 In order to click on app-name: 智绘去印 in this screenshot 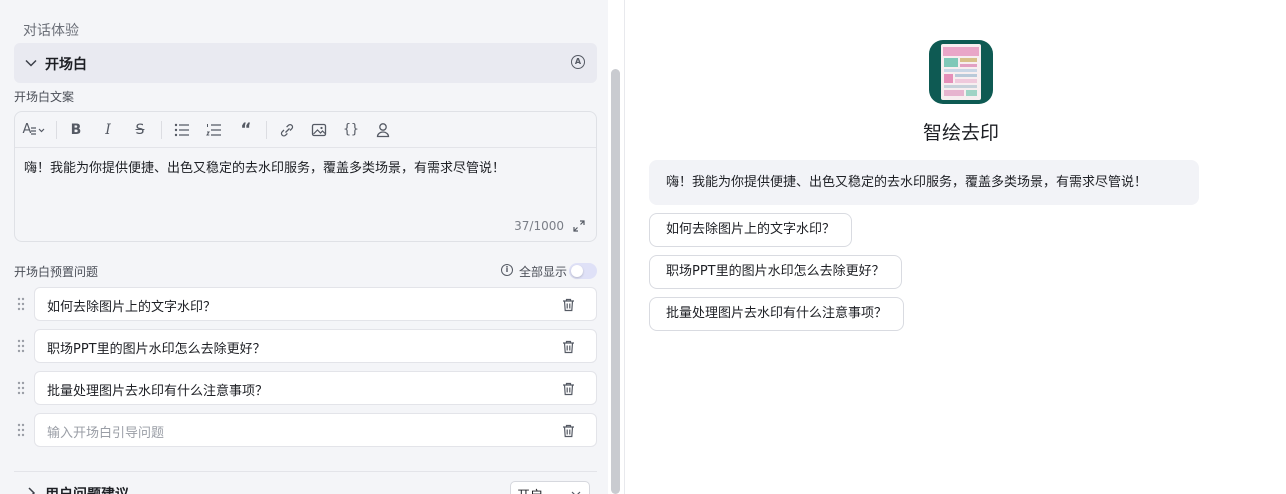, I will do `click(960, 133)`.